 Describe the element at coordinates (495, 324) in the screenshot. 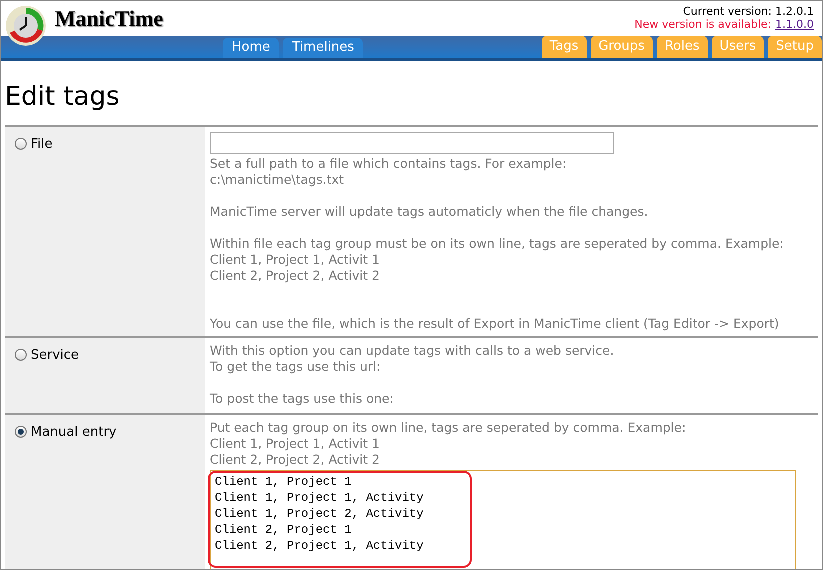

I see `description-text: You can use the file, which is the result of Export in ManicTime client (Tag Editor -> Export)` at that location.